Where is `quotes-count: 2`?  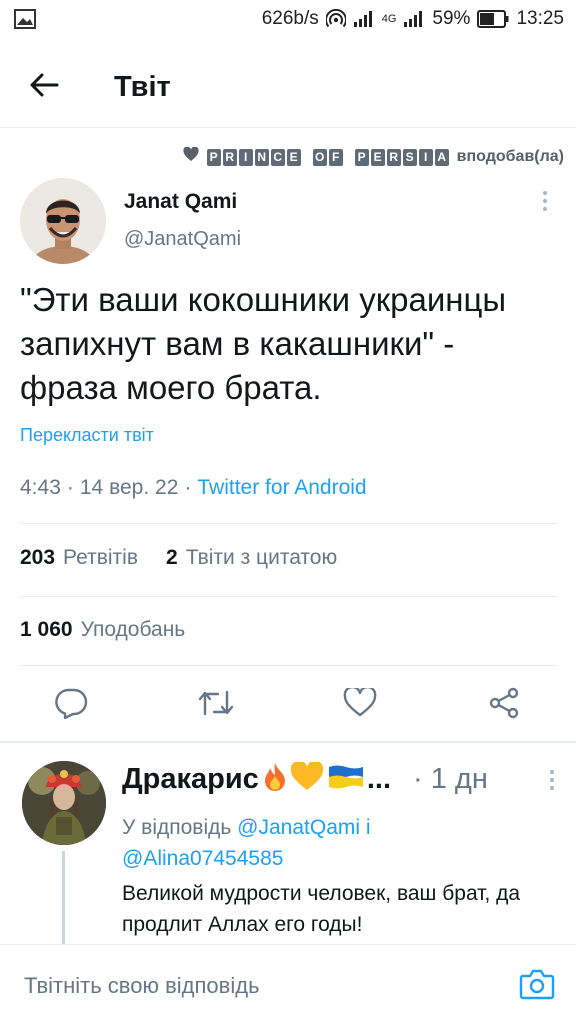 quotes-count: 2 is located at coordinates (172, 558).